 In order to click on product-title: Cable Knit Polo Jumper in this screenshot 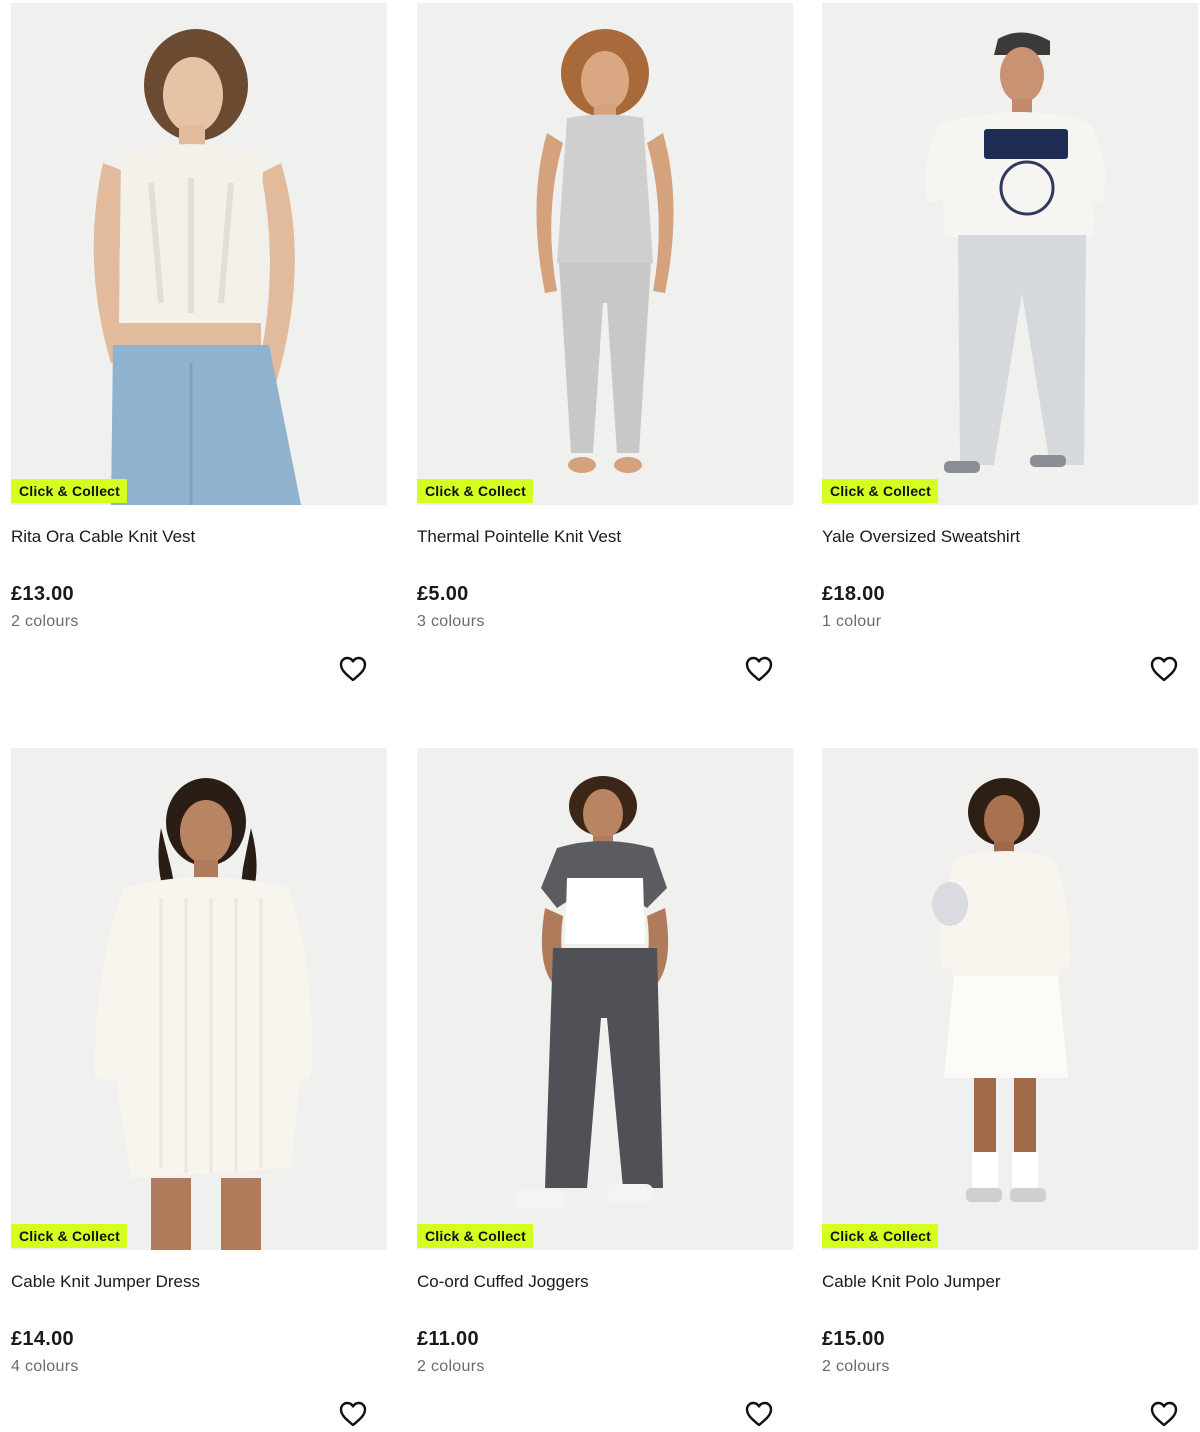, I will do `click(1010, 1282)`.